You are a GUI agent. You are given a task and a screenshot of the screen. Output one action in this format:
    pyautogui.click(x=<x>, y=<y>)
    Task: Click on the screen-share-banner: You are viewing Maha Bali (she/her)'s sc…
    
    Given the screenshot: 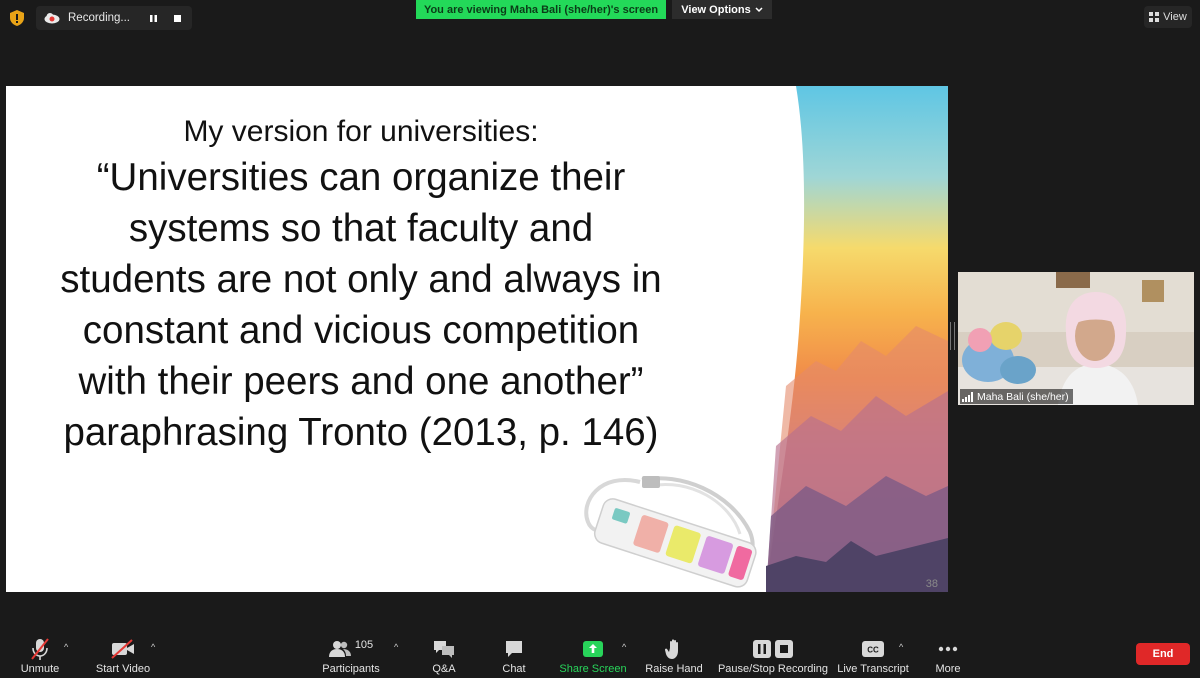 What is the action you would take?
    pyautogui.click(x=541, y=9)
    